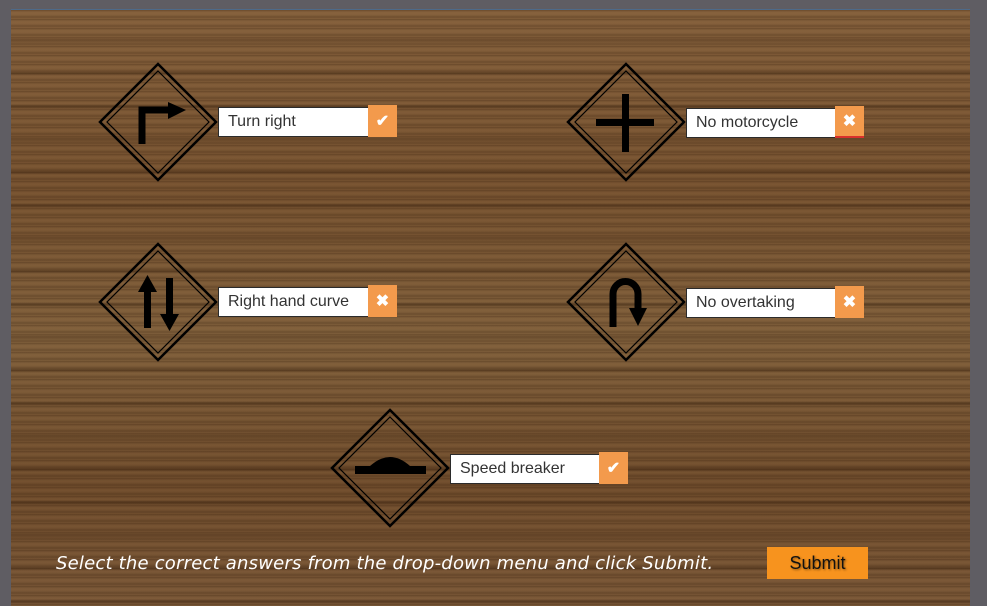 The image size is (987, 606). I want to click on u-turn-sign-icon, so click(626, 302).